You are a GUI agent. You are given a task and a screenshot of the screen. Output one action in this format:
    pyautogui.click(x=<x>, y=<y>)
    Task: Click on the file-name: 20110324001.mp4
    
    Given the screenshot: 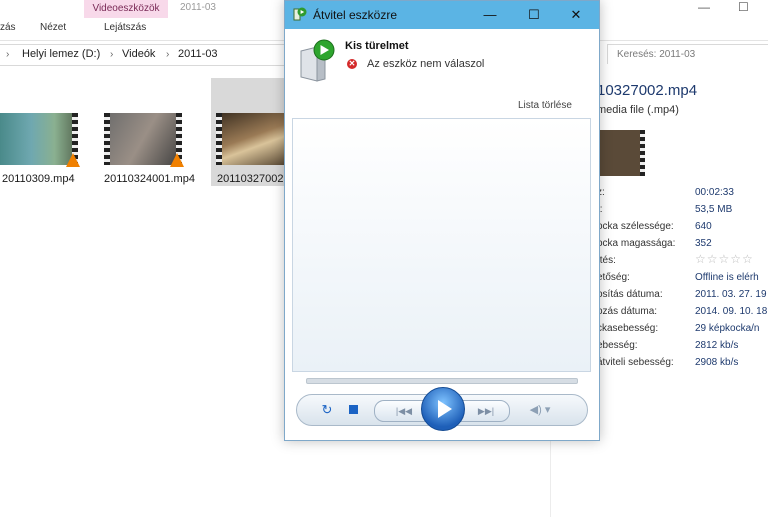 What is the action you would take?
    pyautogui.click(x=149, y=179)
    